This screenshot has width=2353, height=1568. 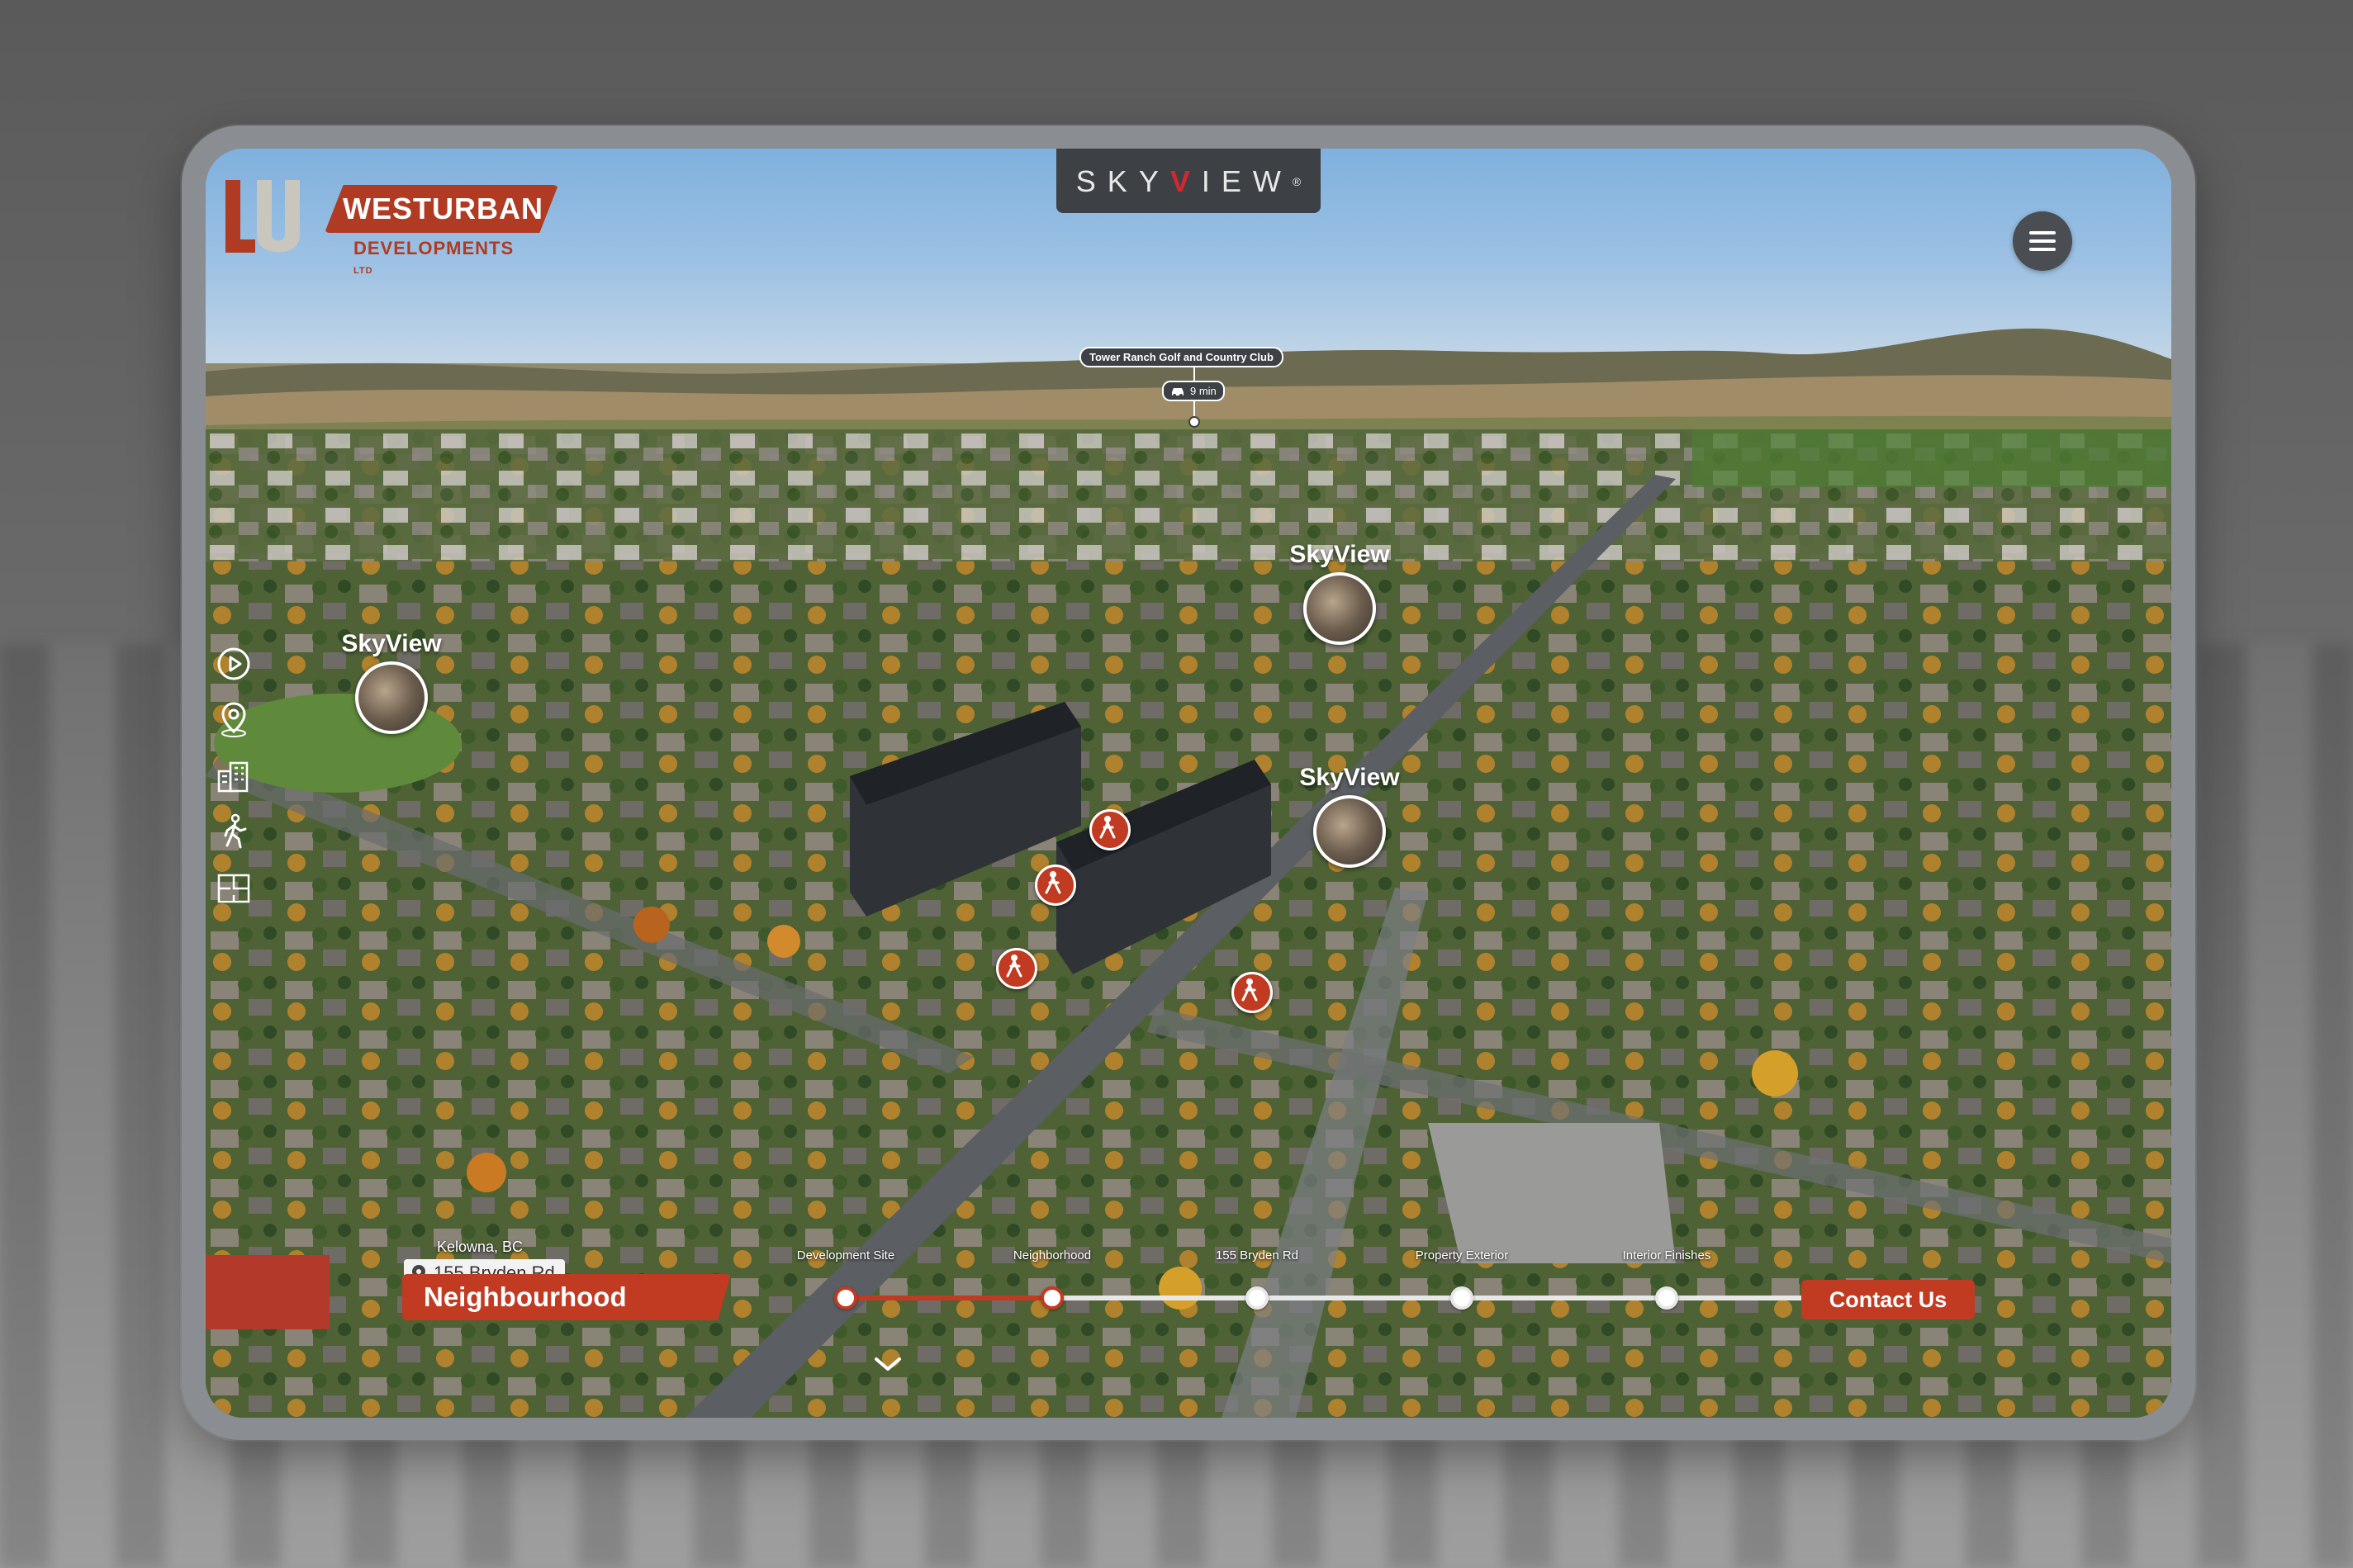 I want to click on hamburger-menu-button, so click(x=2043, y=241).